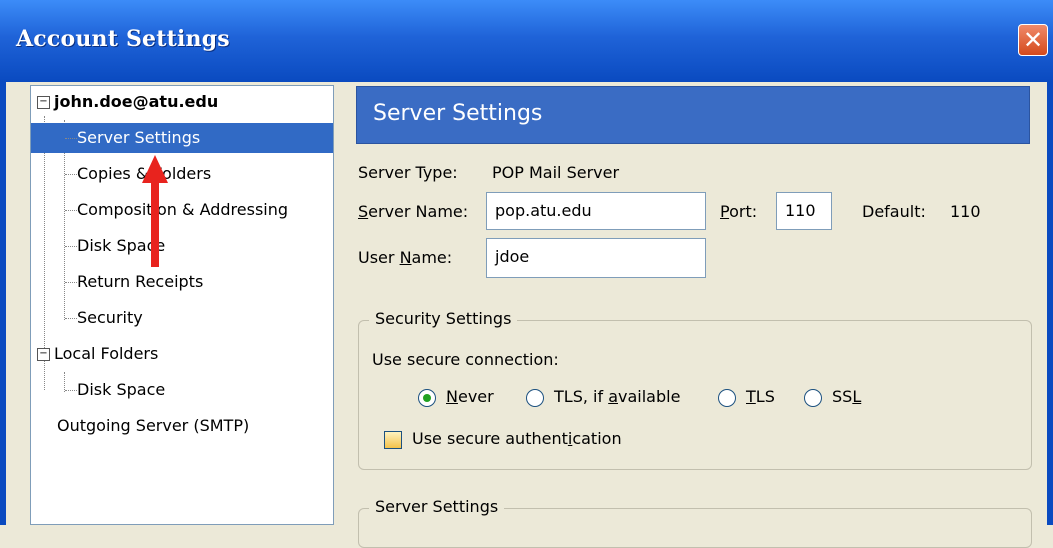 Image resolution: width=1053 pixels, height=548 pixels. Describe the element at coordinates (452, 396) in the screenshot. I see `radio-never-access-key: N` at that location.